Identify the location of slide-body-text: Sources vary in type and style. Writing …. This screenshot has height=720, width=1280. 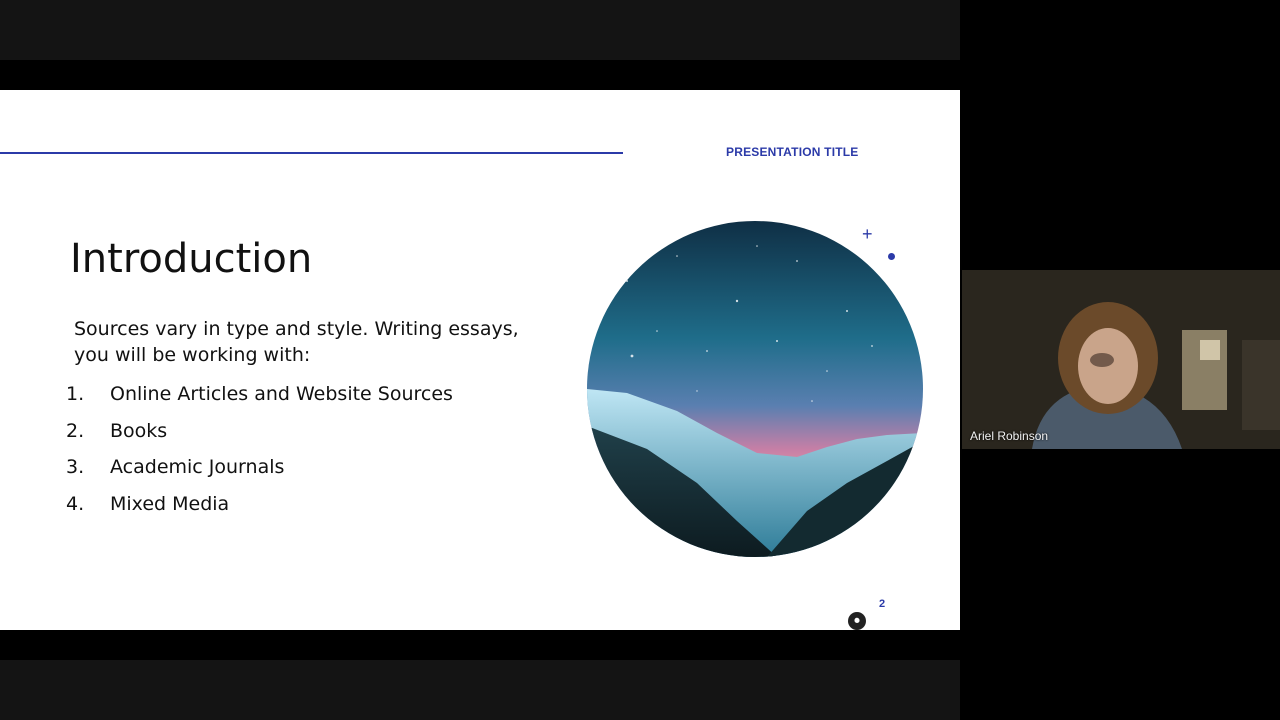
(296, 342).